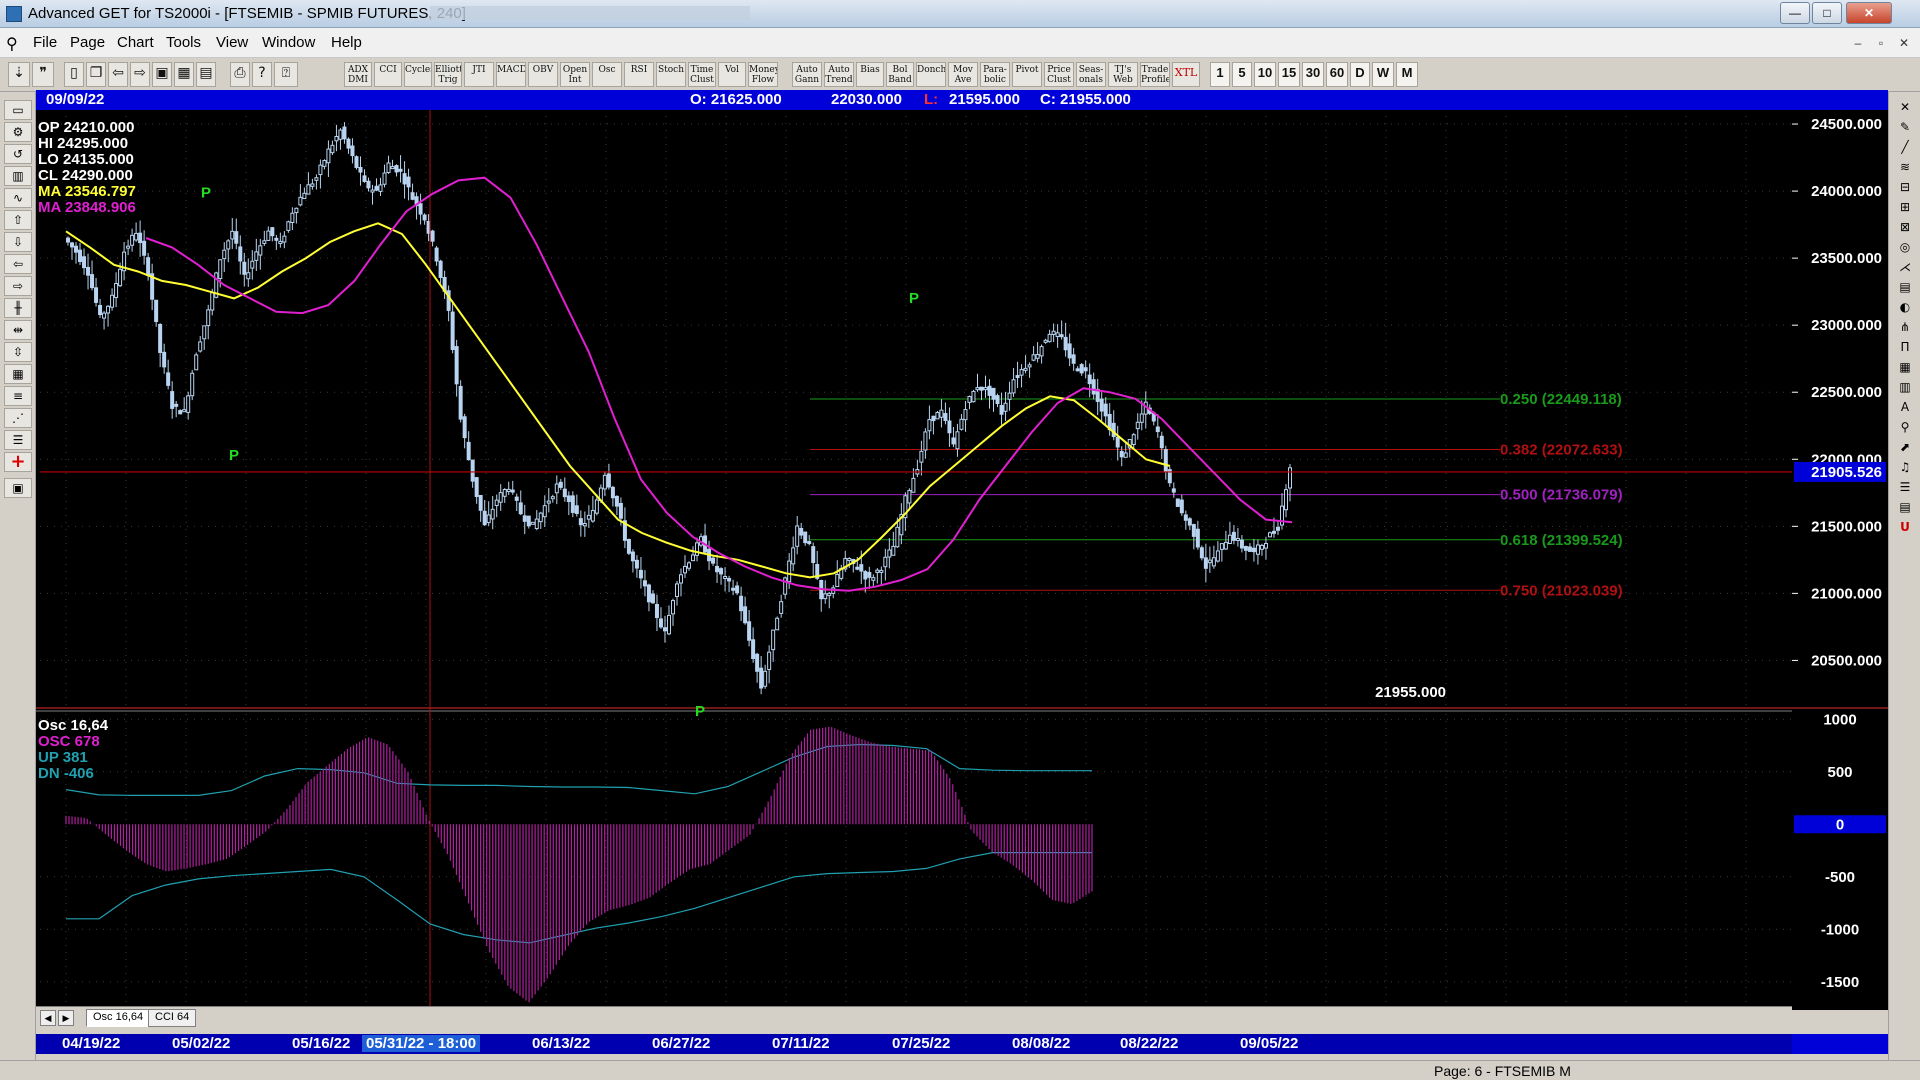  I want to click on mob-icon: ▥, so click(1905, 387).